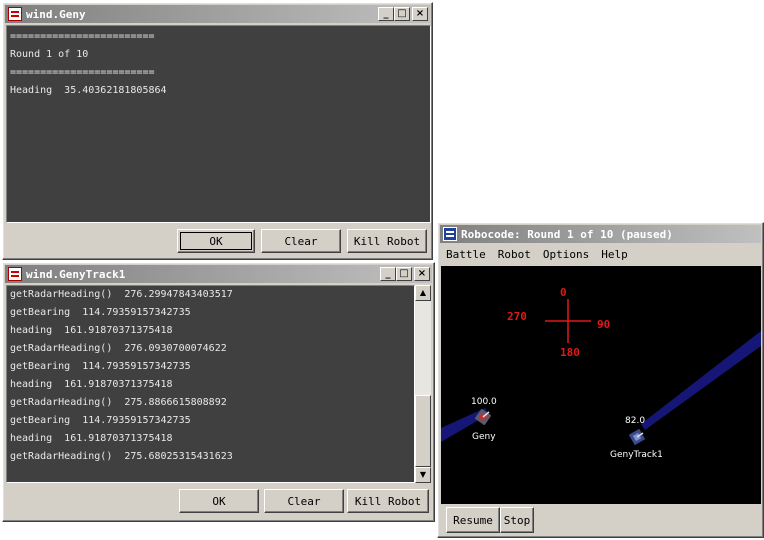 The image size is (764, 540). I want to click on menu-options: Options, so click(566, 254).